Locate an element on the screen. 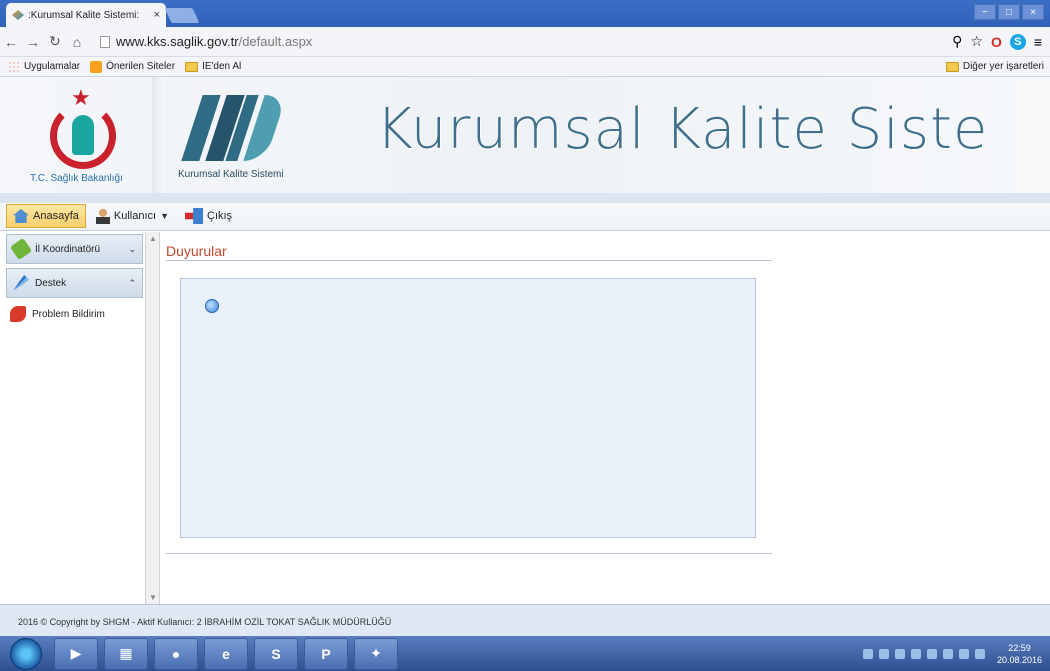 This screenshot has height=671, width=1050. chevron-down-icon: ⌄ is located at coordinates (132, 248).